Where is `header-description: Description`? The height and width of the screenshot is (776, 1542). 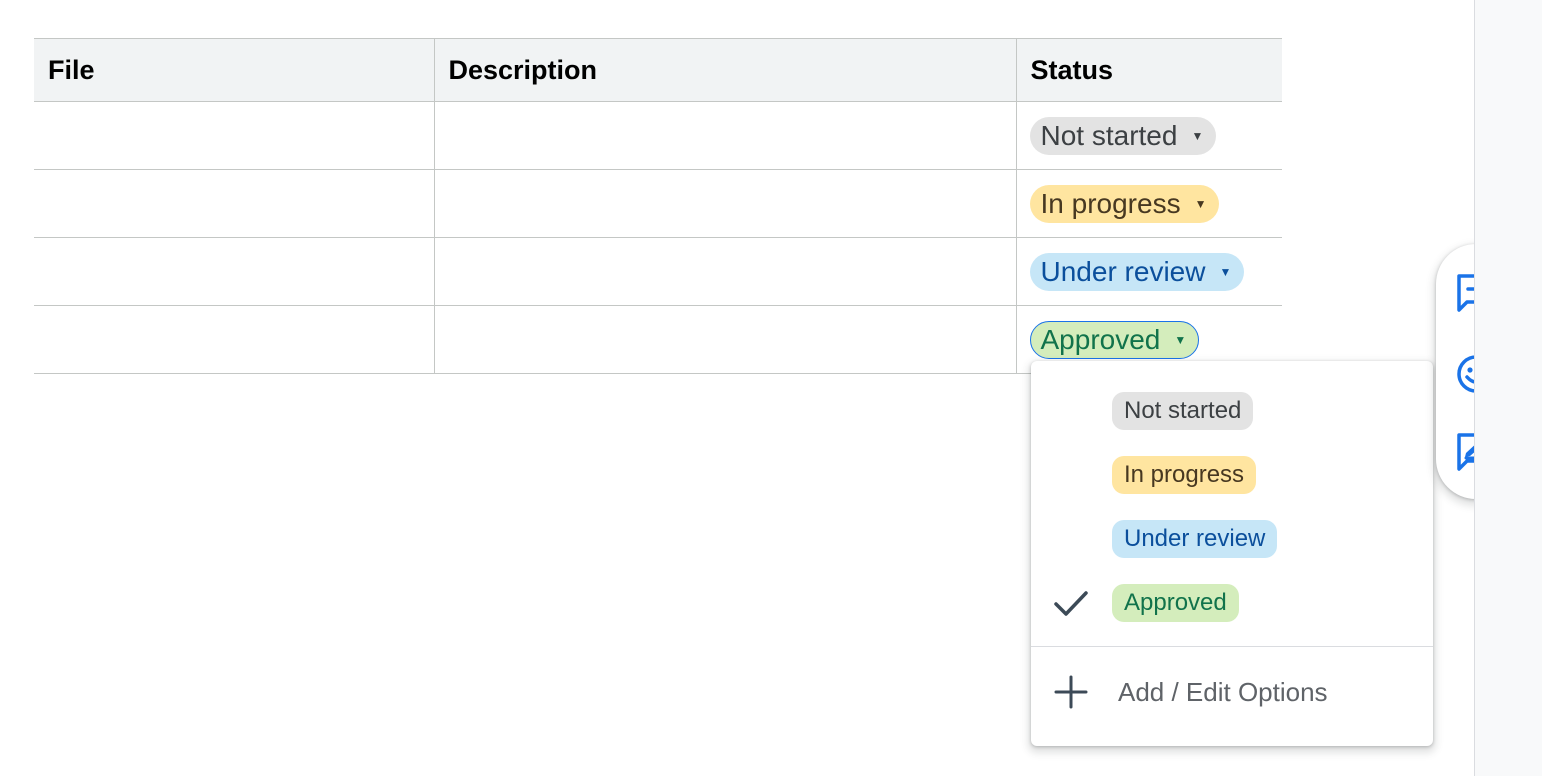
header-description: Description is located at coordinates (725, 70).